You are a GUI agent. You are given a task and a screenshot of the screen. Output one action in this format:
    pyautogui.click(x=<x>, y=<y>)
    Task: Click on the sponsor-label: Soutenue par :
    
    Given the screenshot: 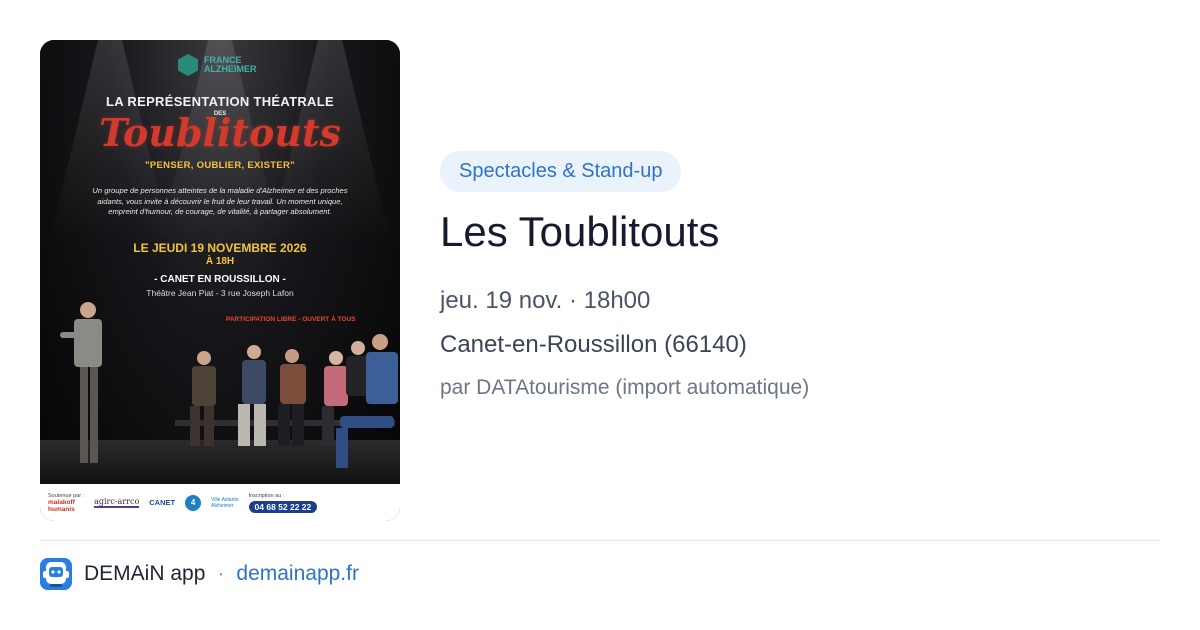 What is the action you would take?
    pyautogui.click(x=66, y=495)
    